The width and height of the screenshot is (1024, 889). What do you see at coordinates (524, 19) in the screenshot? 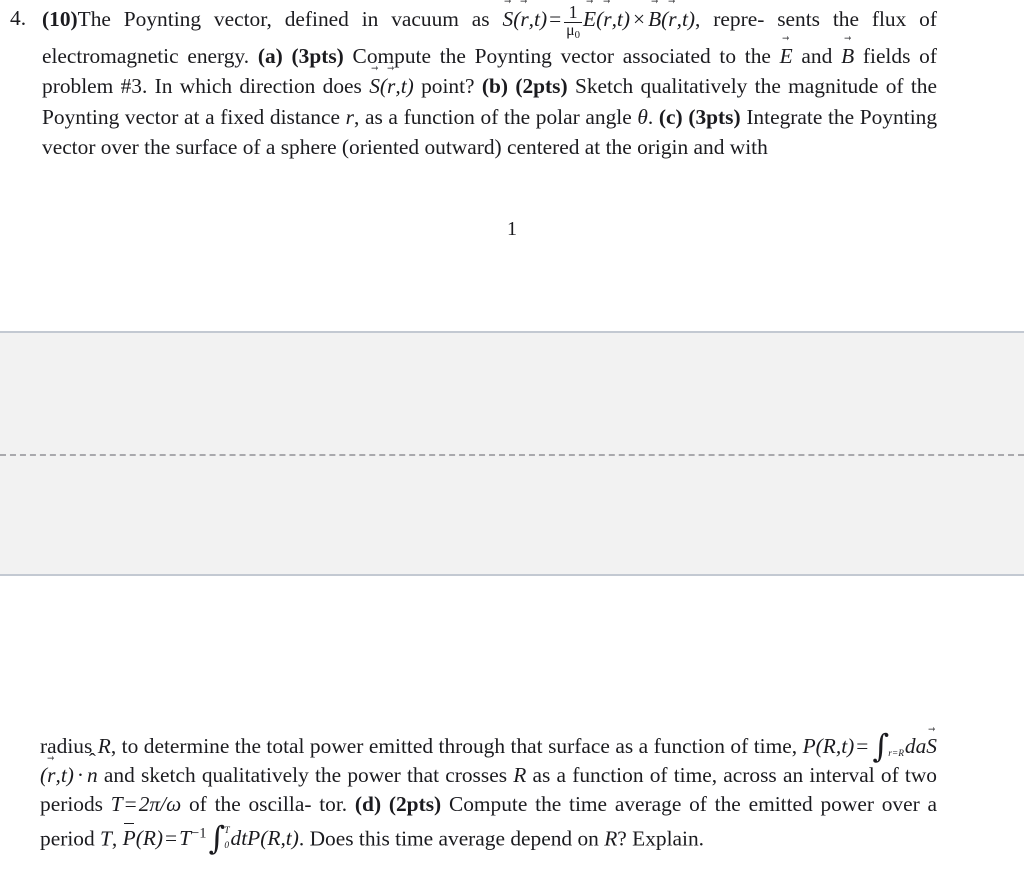
I see `vector-r: r` at bounding box center [524, 19].